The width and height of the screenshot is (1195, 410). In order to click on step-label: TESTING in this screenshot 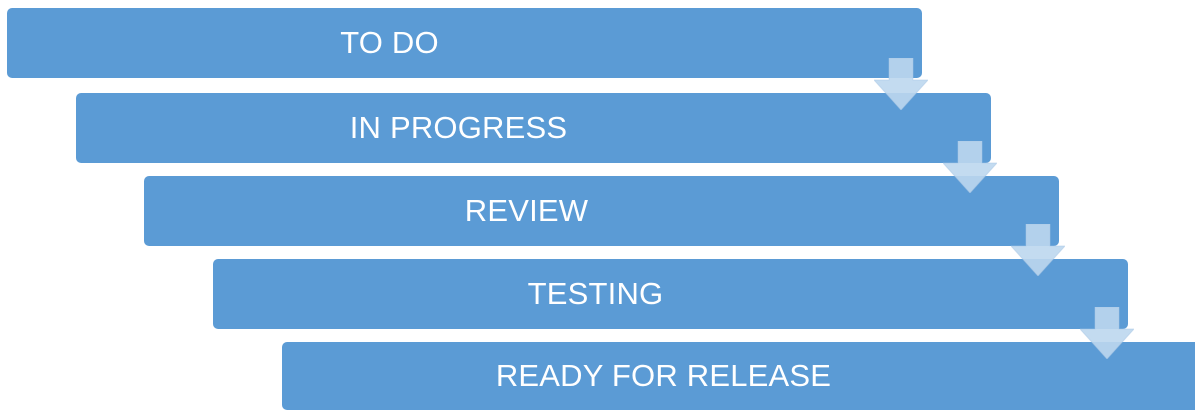, I will do `click(595, 293)`.